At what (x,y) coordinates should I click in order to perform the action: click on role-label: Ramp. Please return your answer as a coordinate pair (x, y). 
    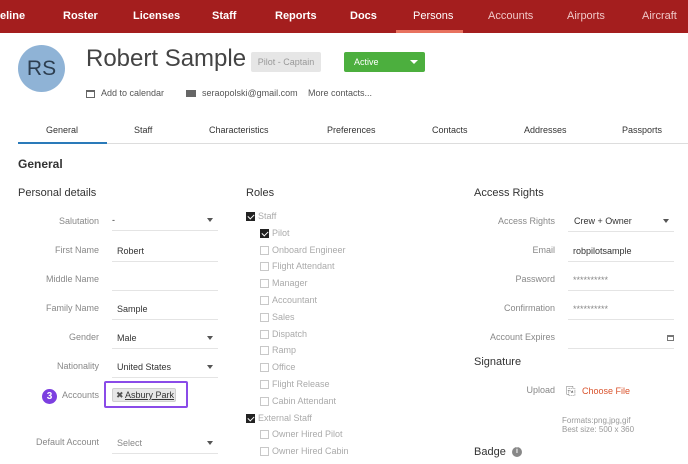
    Looking at the image, I should click on (284, 350).